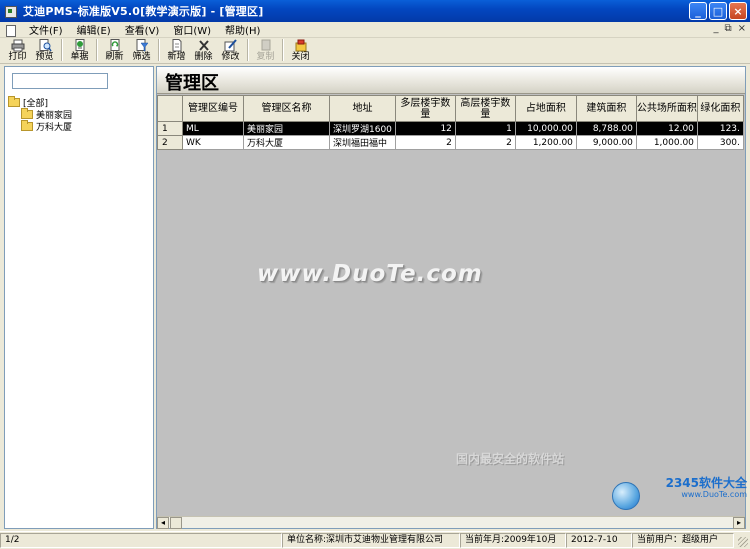 The image size is (750, 549). Describe the element at coordinates (203, 45) in the screenshot. I see `delete-icon` at that location.